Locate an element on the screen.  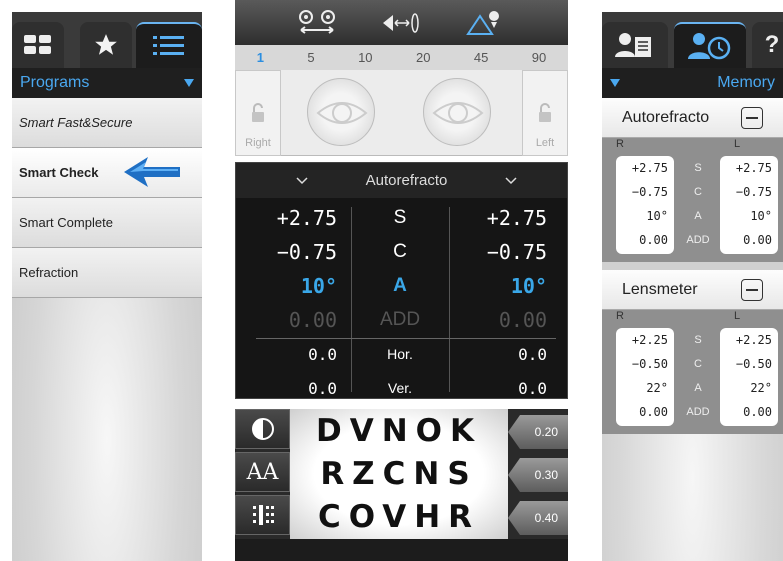
row-label: A is located at coordinates (400, 285).